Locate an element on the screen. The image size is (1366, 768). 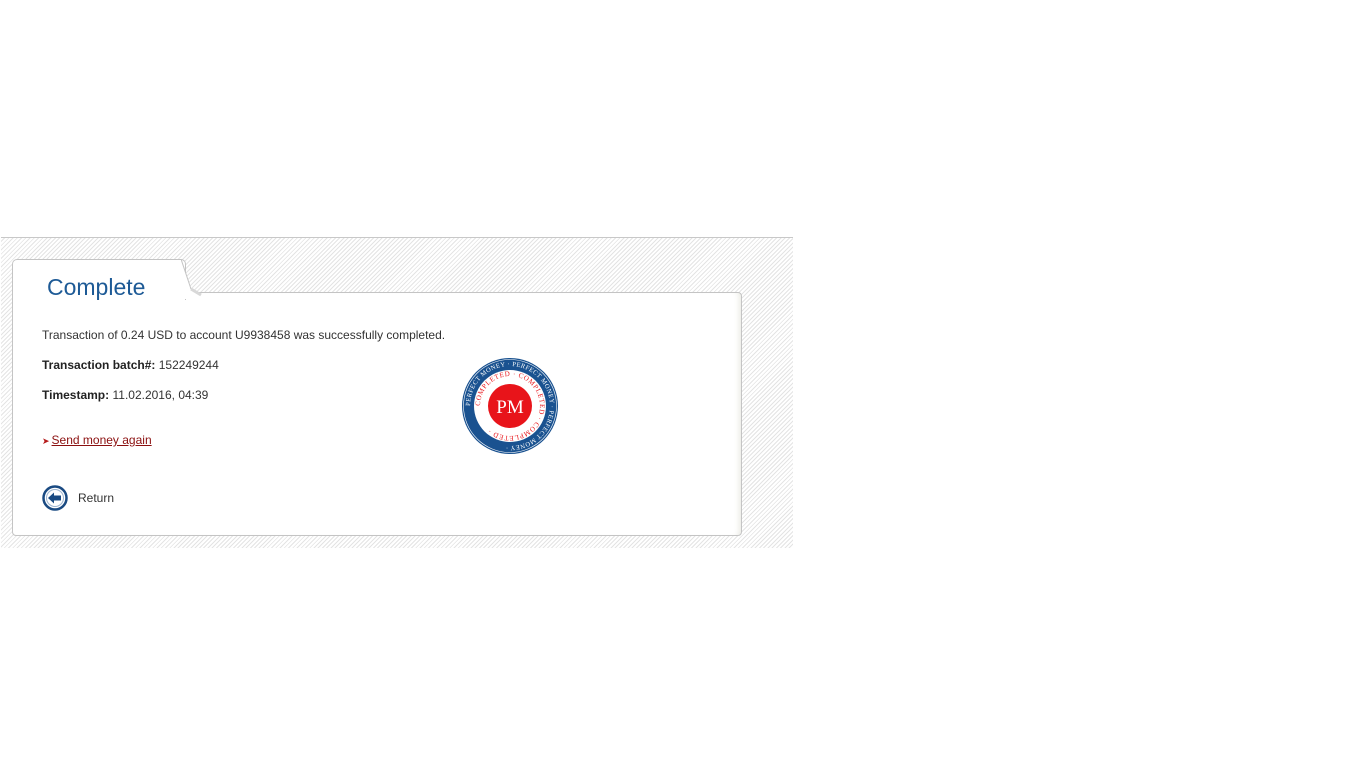
page-title: Complete is located at coordinates (96, 287).